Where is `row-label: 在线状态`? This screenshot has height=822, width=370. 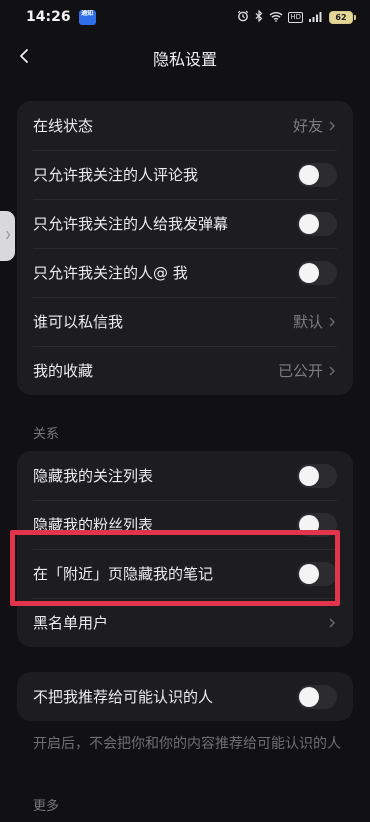 row-label: 在线状态 is located at coordinates (63, 126).